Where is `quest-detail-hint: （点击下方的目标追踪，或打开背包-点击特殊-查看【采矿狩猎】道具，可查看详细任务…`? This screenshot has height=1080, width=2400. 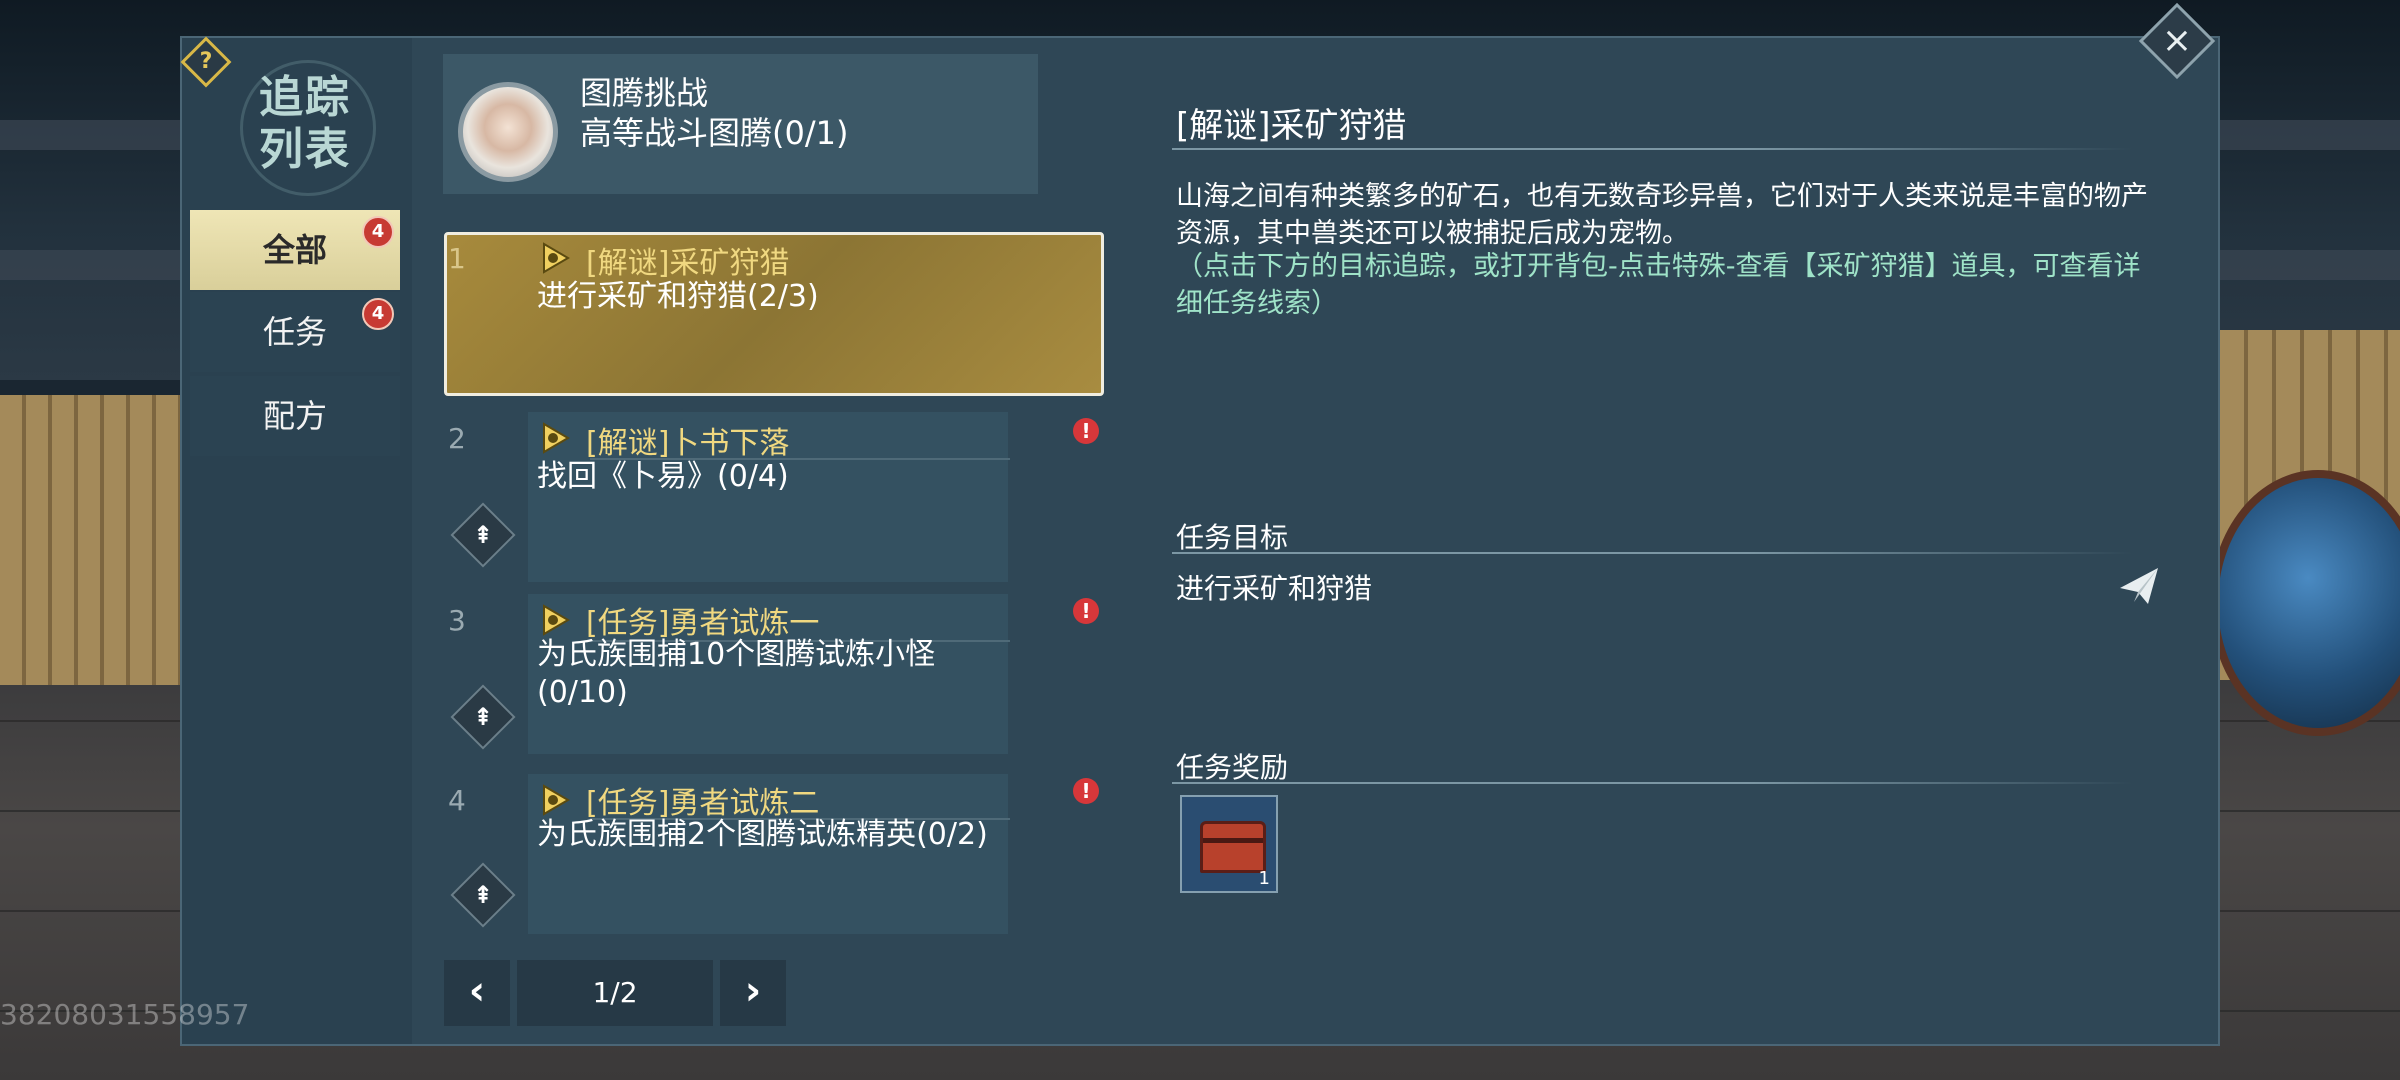 quest-detail-hint: （点击下方的目标追踪，或打开背包-点击特殊-查看【采矿狩猎】道具，可查看详细任务… is located at coordinates (1658, 285).